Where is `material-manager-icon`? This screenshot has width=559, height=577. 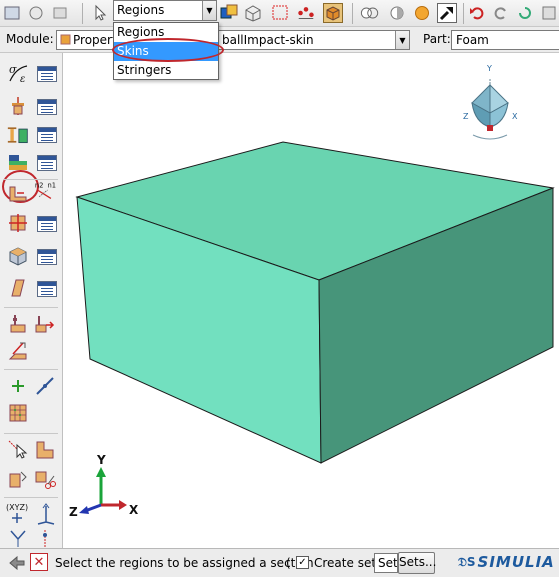
material-manager-icon is located at coordinates (47, 74).